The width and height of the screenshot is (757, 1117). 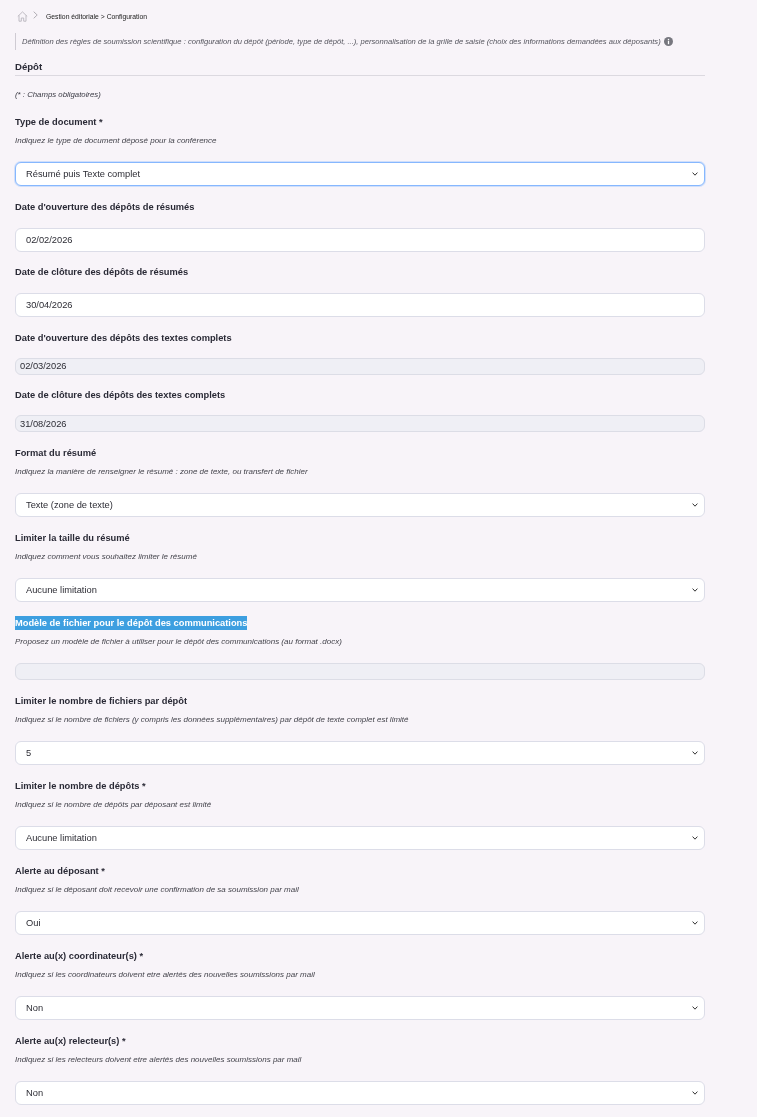 I want to click on field-label: Alerte au(x) coordinateur(s) *, so click(x=79, y=956).